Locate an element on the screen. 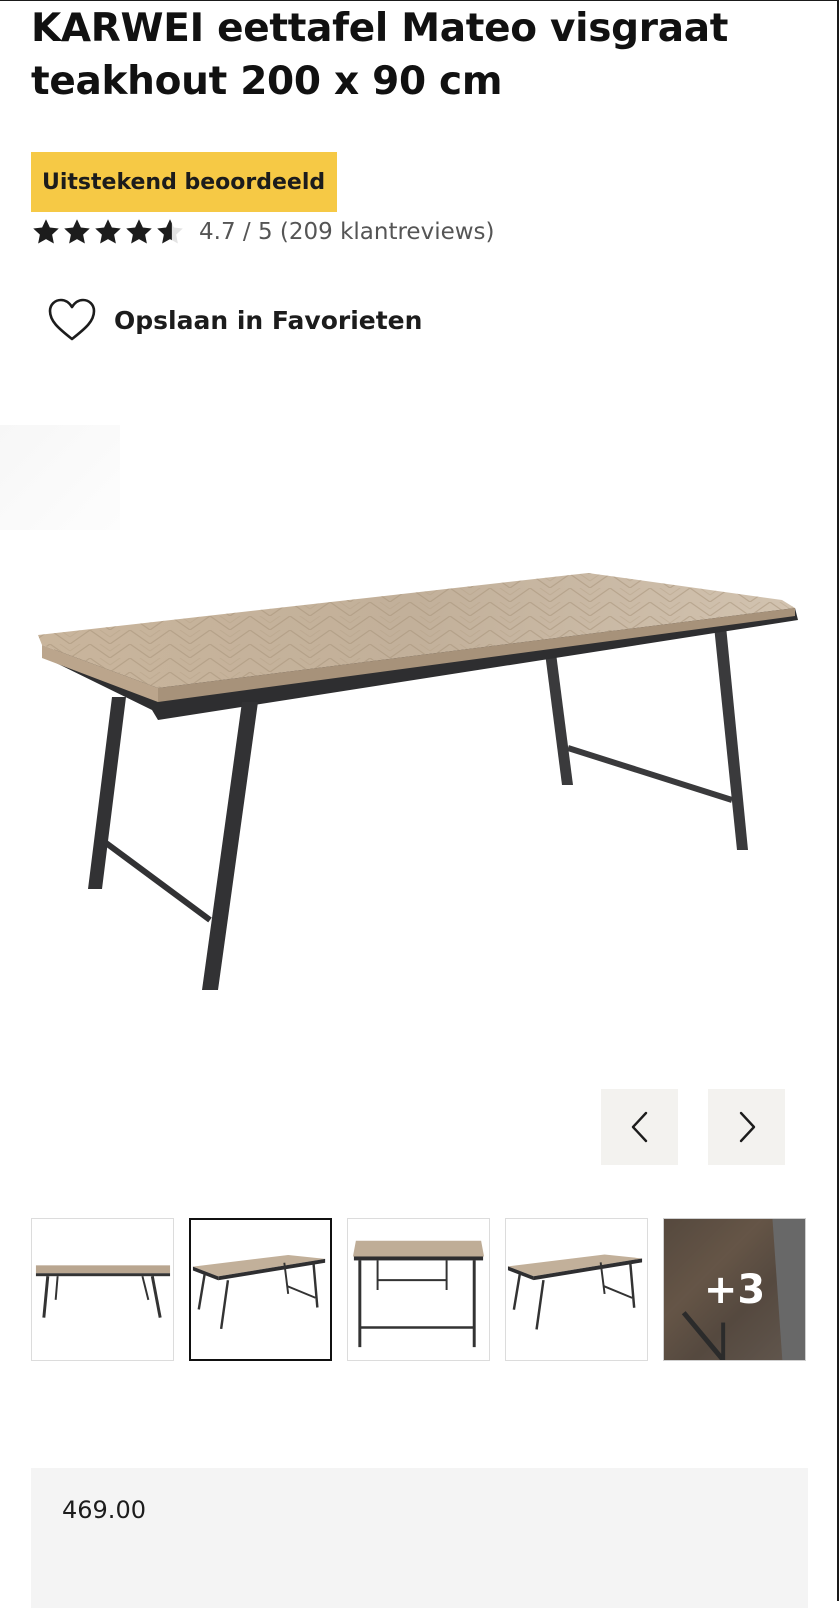  rating-badge-label: Uitstekend beoordeeld is located at coordinates (184, 182).